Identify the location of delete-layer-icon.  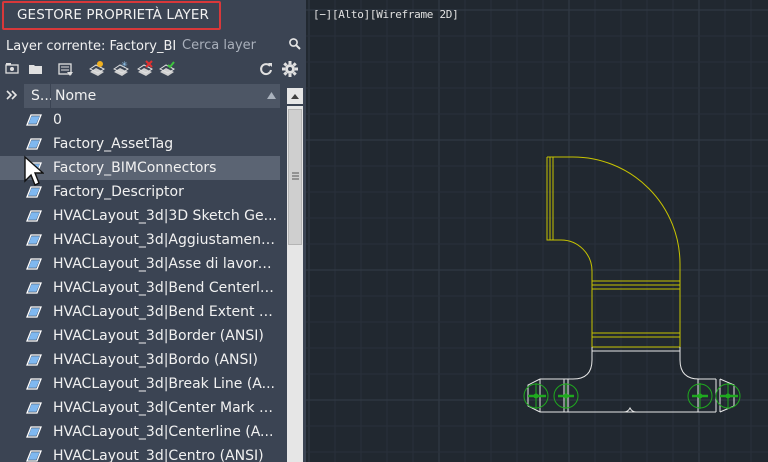
(145, 69).